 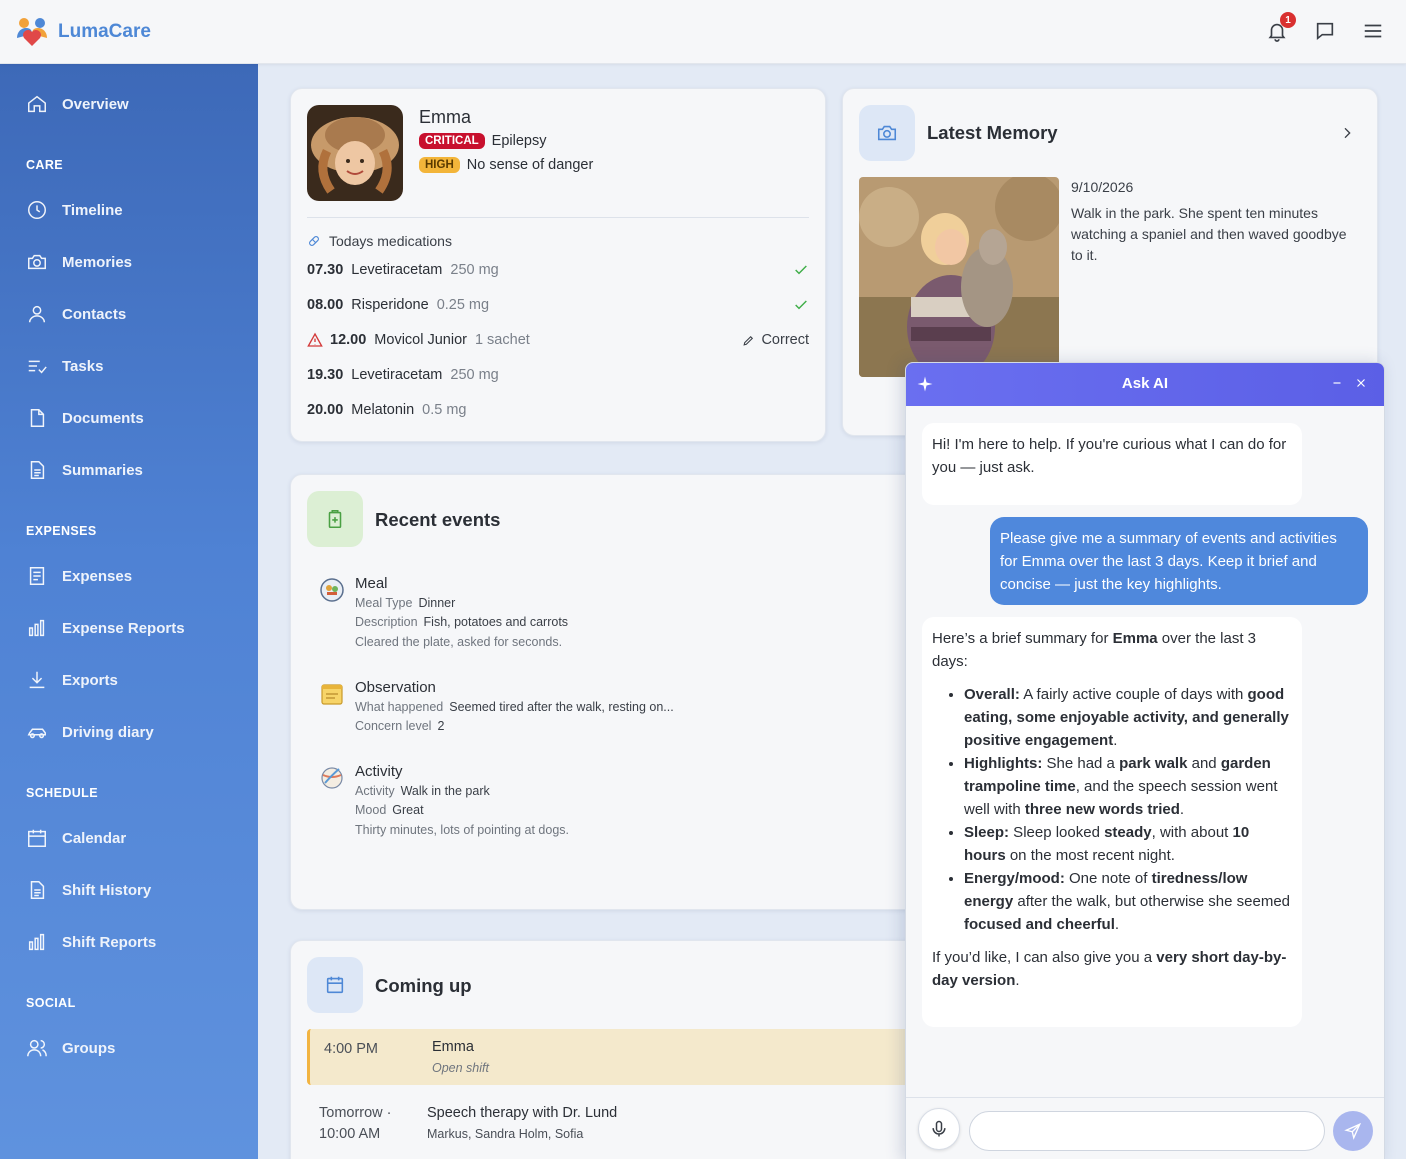 What do you see at coordinates (79, 262) in the screenshot?
I see `sidebar-item-memories: Memories` at bounding box center [79, 262].